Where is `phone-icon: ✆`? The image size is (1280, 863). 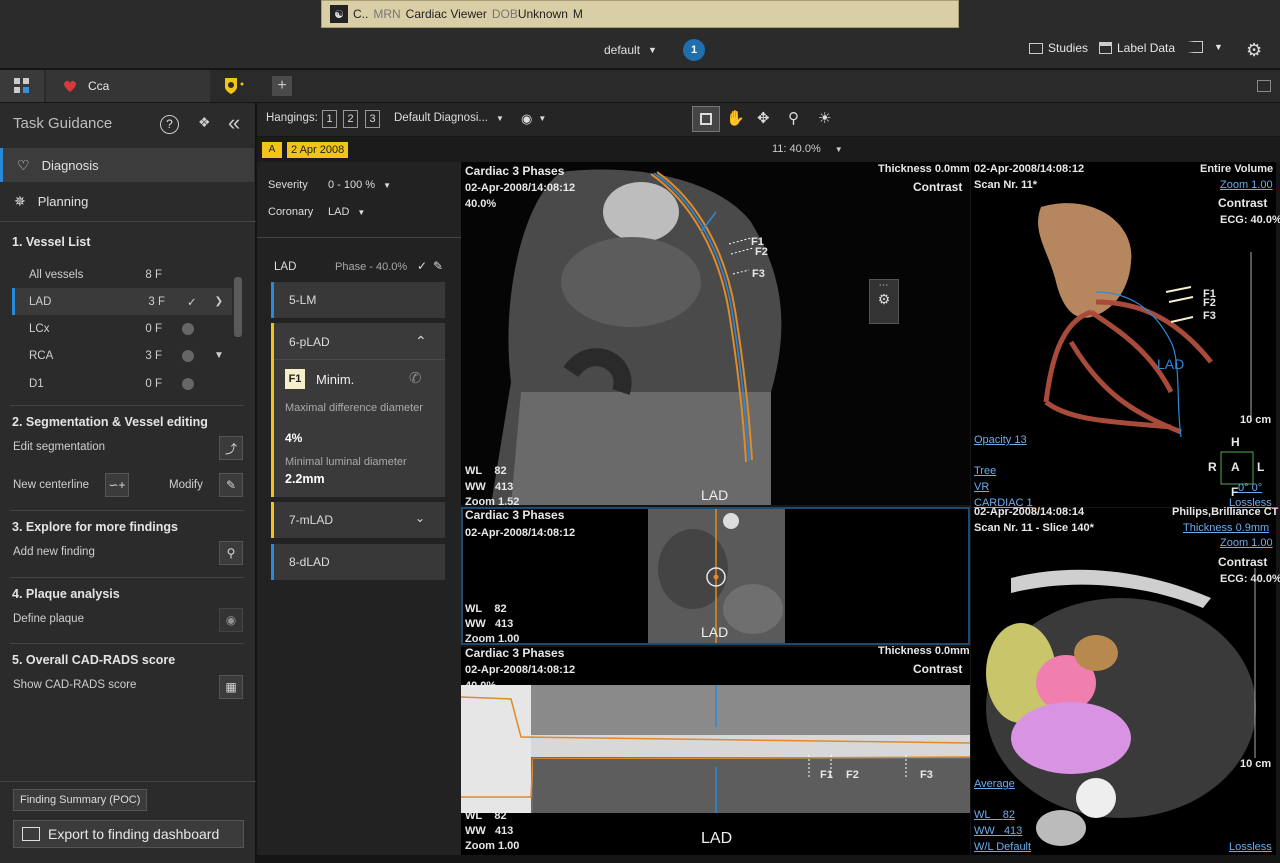 phone-icon: ✆ is located at coordinates (415, 378).